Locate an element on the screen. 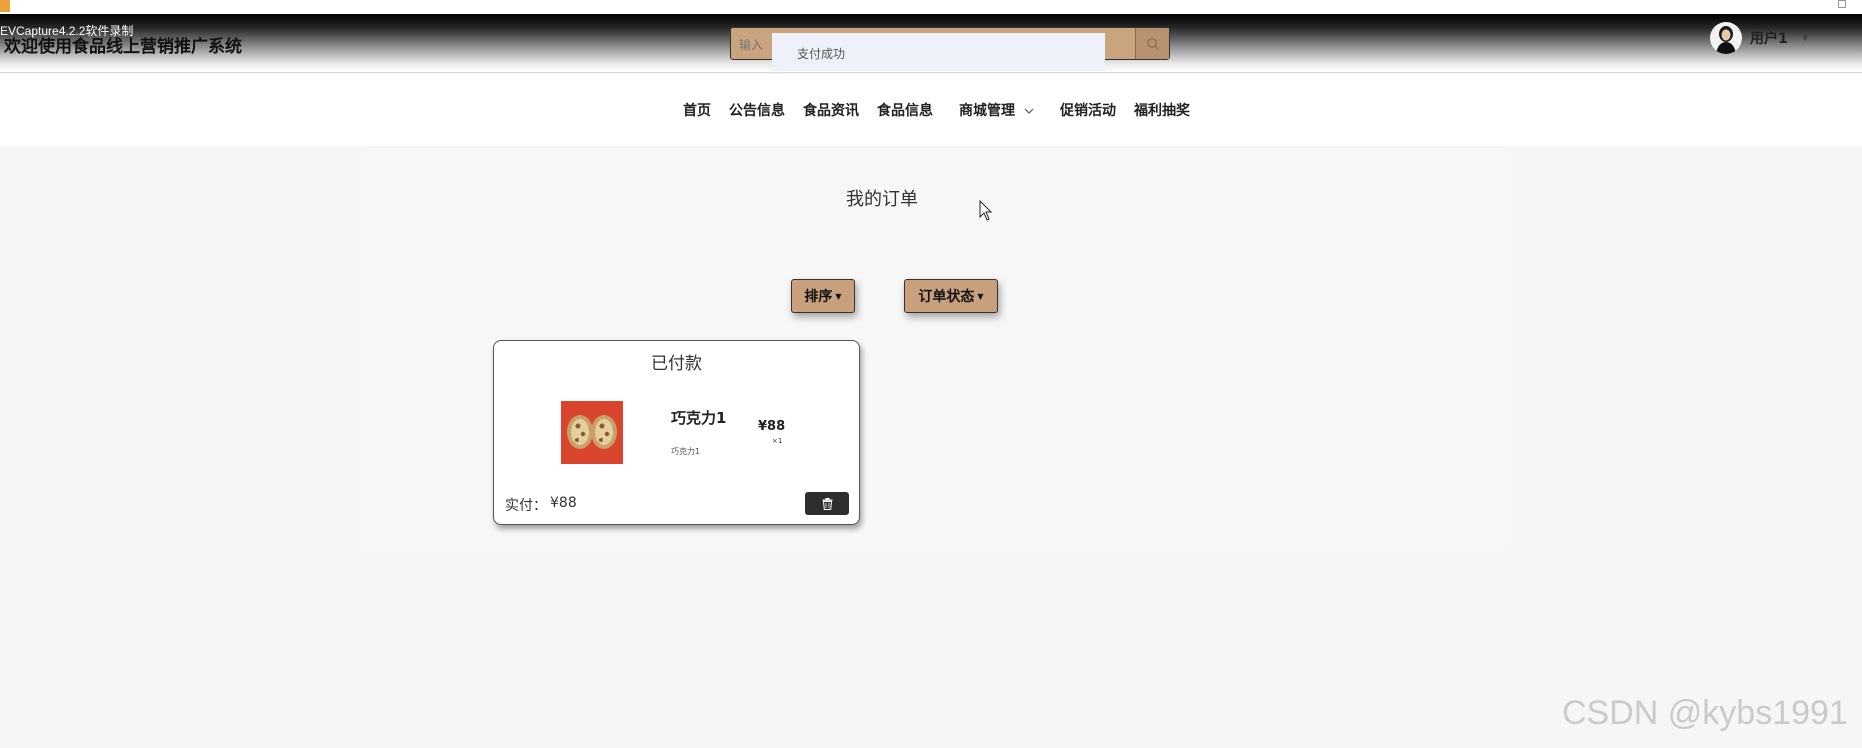 The height and width of the screenshot is (748, 1862). window-title-strip is located at coordinates (931, 7).